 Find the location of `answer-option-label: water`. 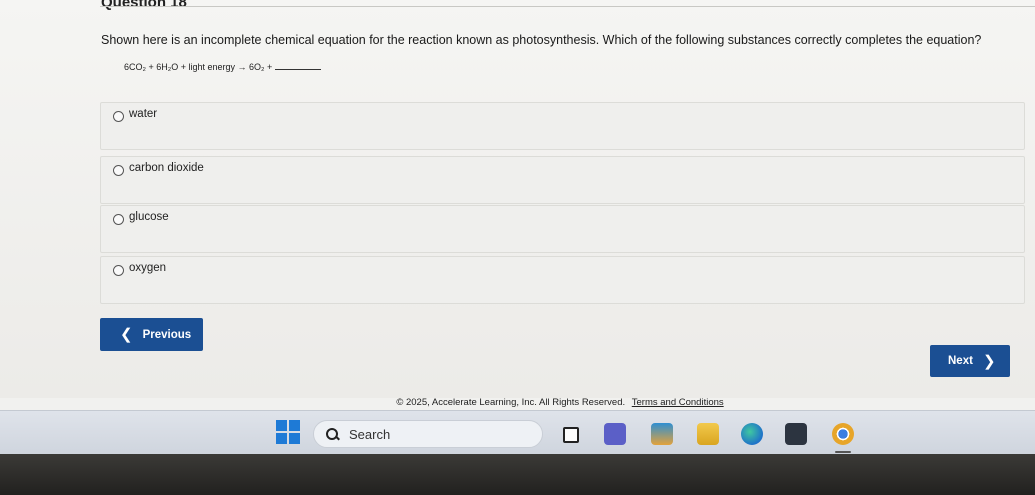

answer-option-label: water is located at coordinates (143, 114).